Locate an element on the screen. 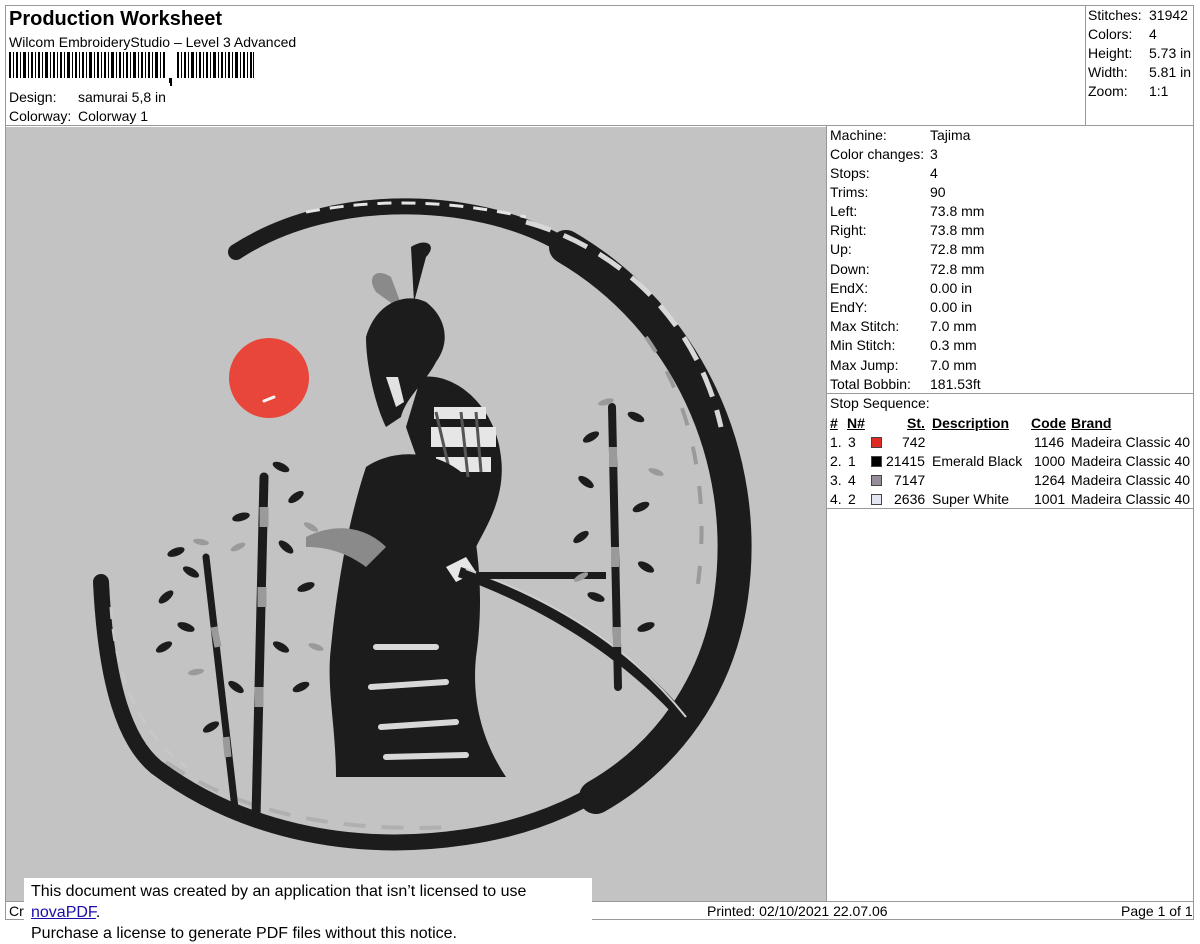  spec-label: Stops: is located at coordinates (850, 173).